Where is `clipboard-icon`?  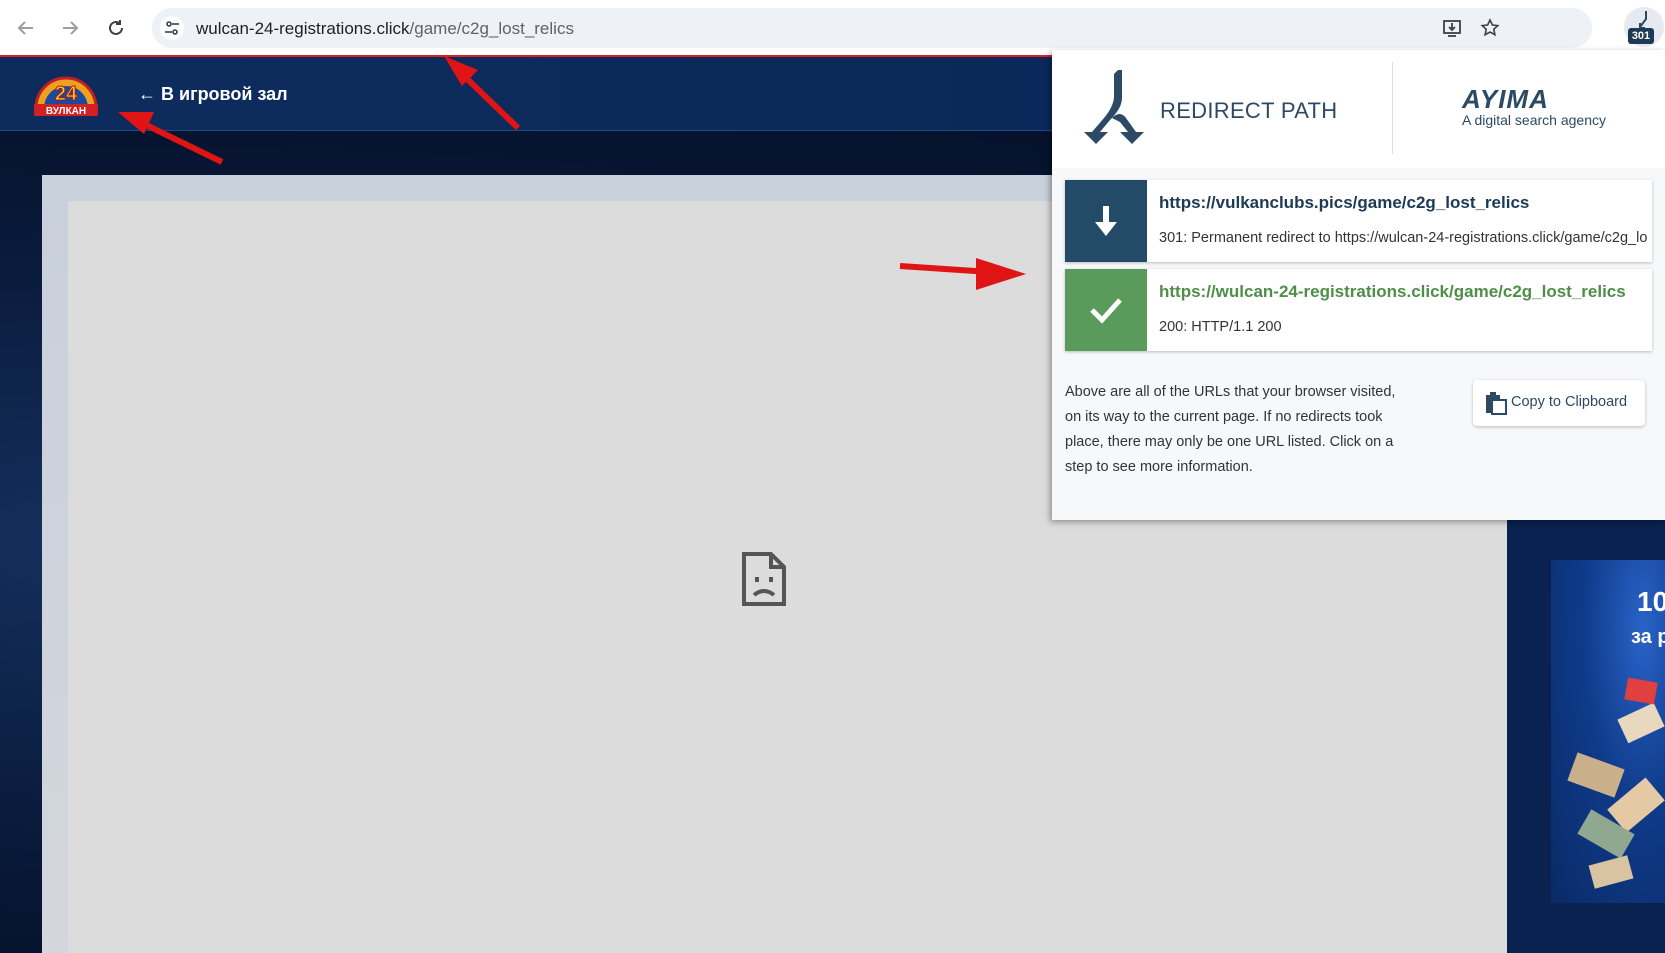 clipboard-icon is located at coordinates (1496, 403).